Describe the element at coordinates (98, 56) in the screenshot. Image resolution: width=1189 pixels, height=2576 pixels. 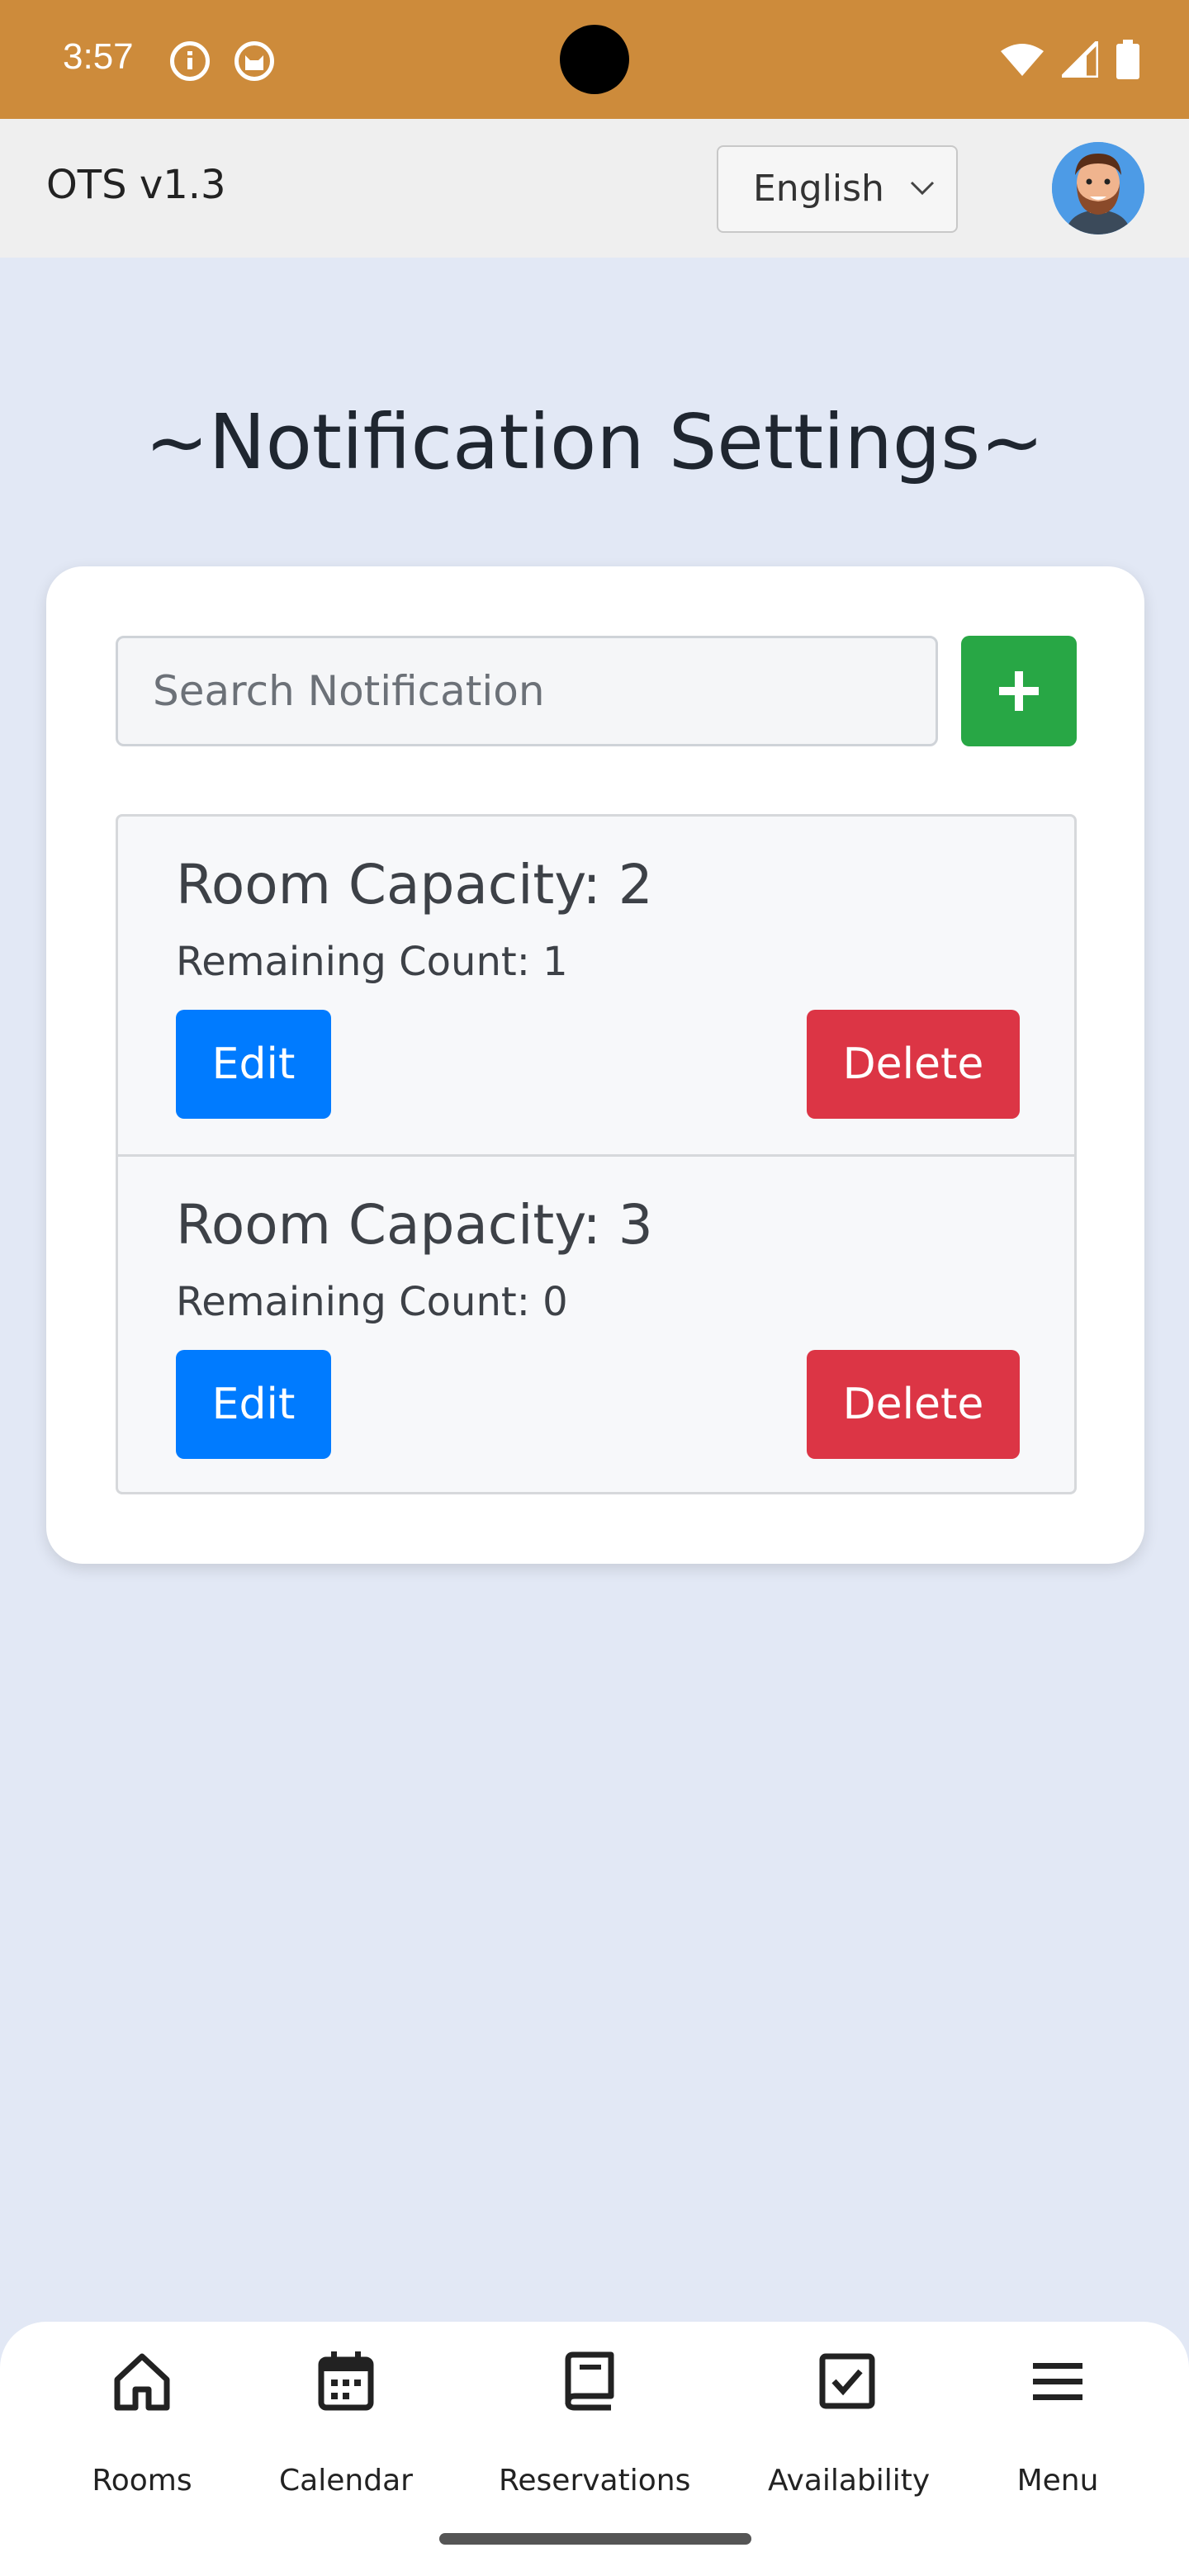
I see `status-time: 3:57` at that location.